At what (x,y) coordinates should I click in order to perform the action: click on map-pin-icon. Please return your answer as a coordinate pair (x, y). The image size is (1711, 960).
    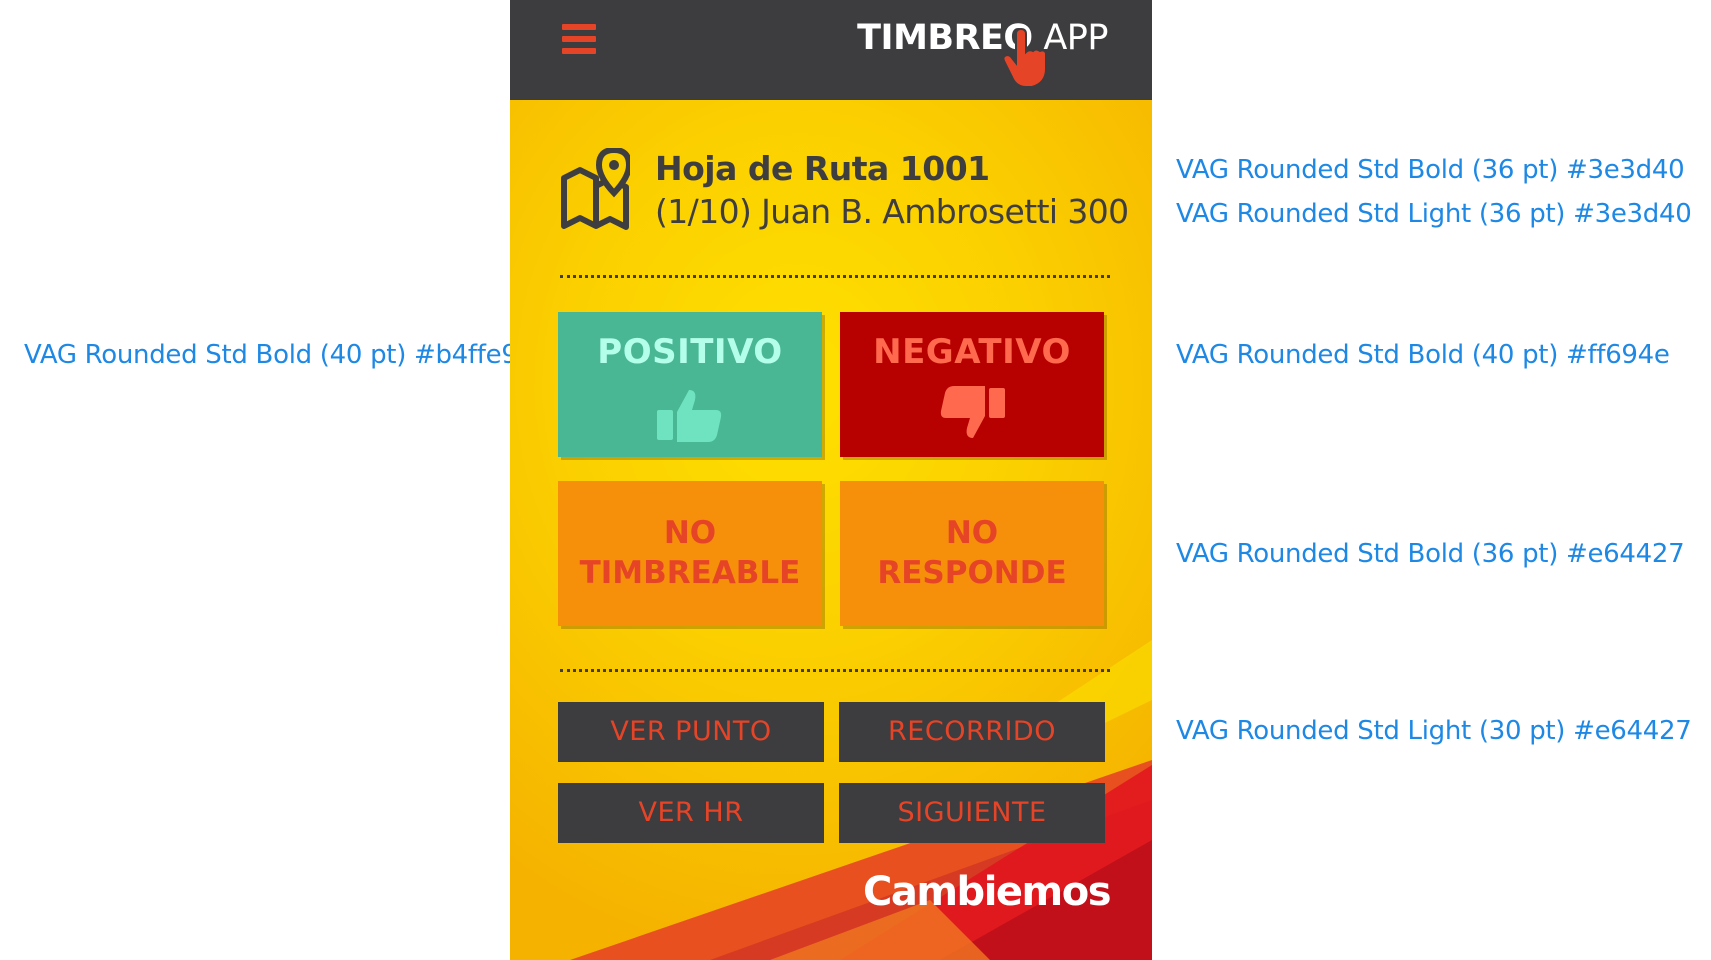
    Looking at the image, I should click on (595, 189).